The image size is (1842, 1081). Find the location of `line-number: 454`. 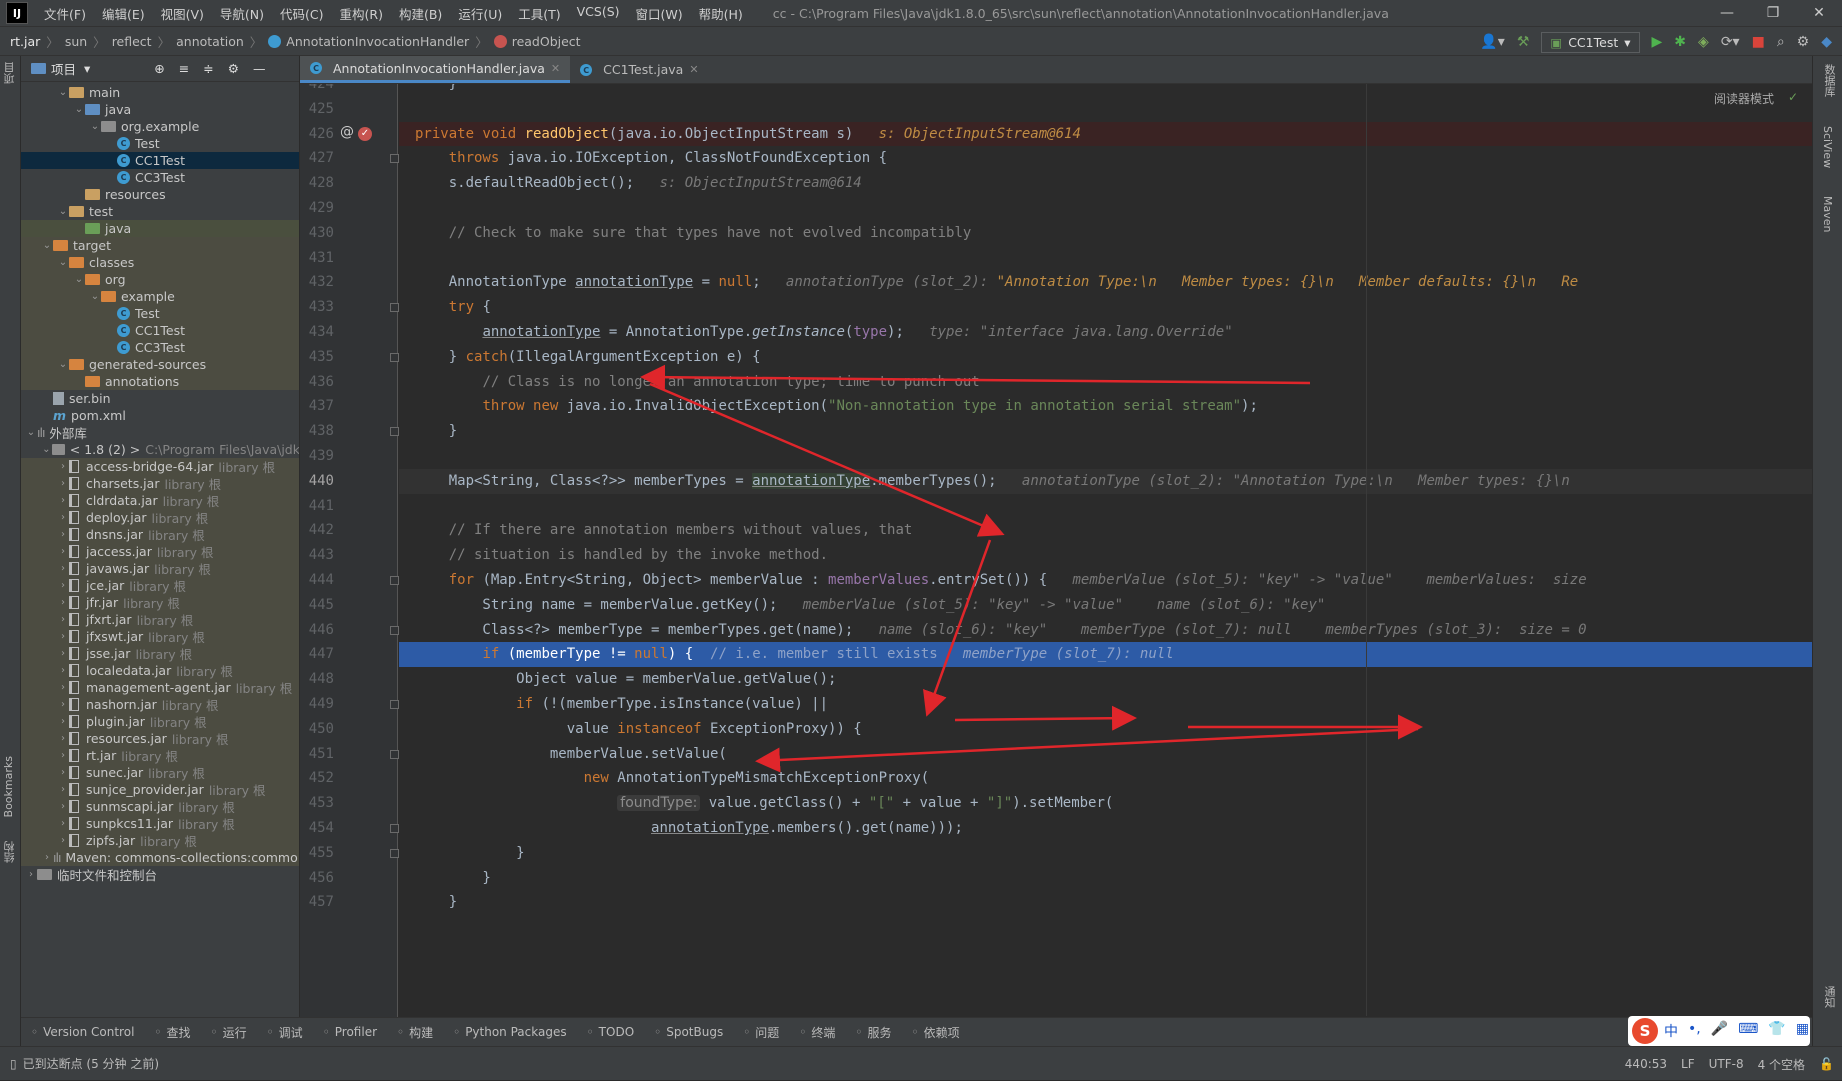

line-number: 454 is located at coordinates (317, 828).